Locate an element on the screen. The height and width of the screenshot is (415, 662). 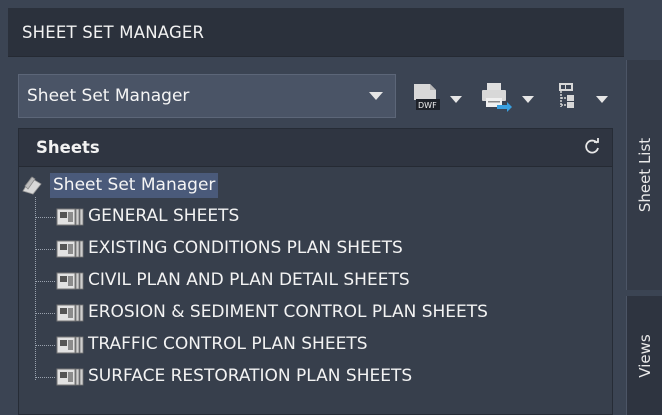
palette-title-bar: SHEET SET MANAGER is located at coordinates (316, 32).